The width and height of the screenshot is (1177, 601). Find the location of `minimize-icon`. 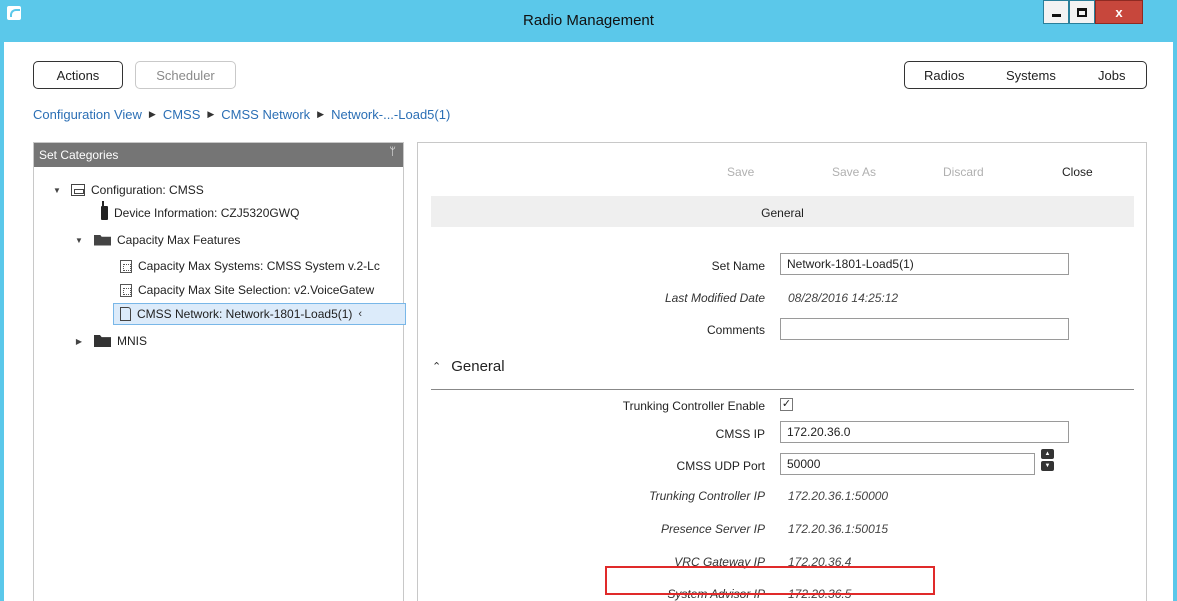

minimize-icon is located at coordinates (1056, 15).